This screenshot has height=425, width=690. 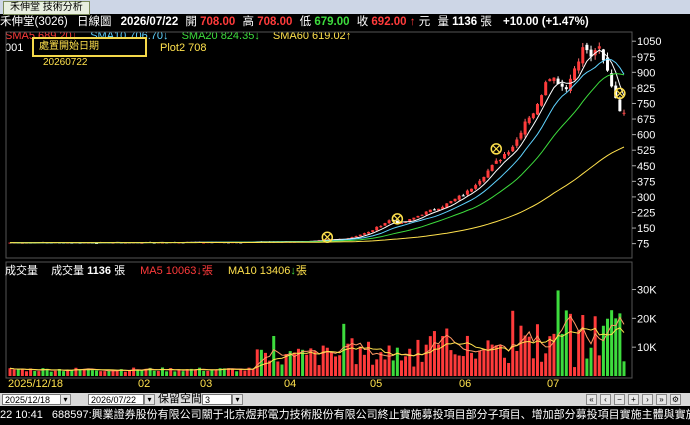 What do you see at coordinates (619, 399) in the screenshot?
I see `zoom-out-icon: −` at bounding box center [619, 399].